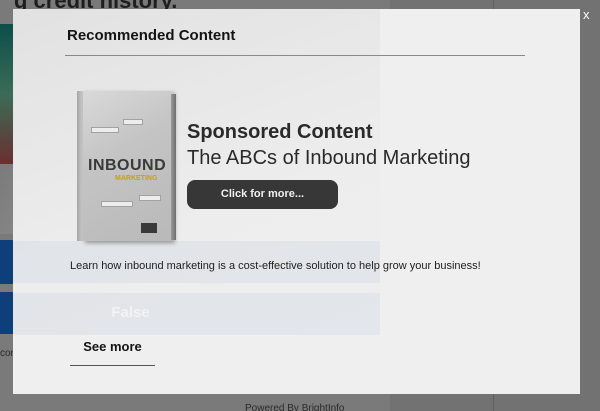 The image size is (600, 411). I want to click on ebook-cover-image: INBOUND MARKETING, so click(127, 166).